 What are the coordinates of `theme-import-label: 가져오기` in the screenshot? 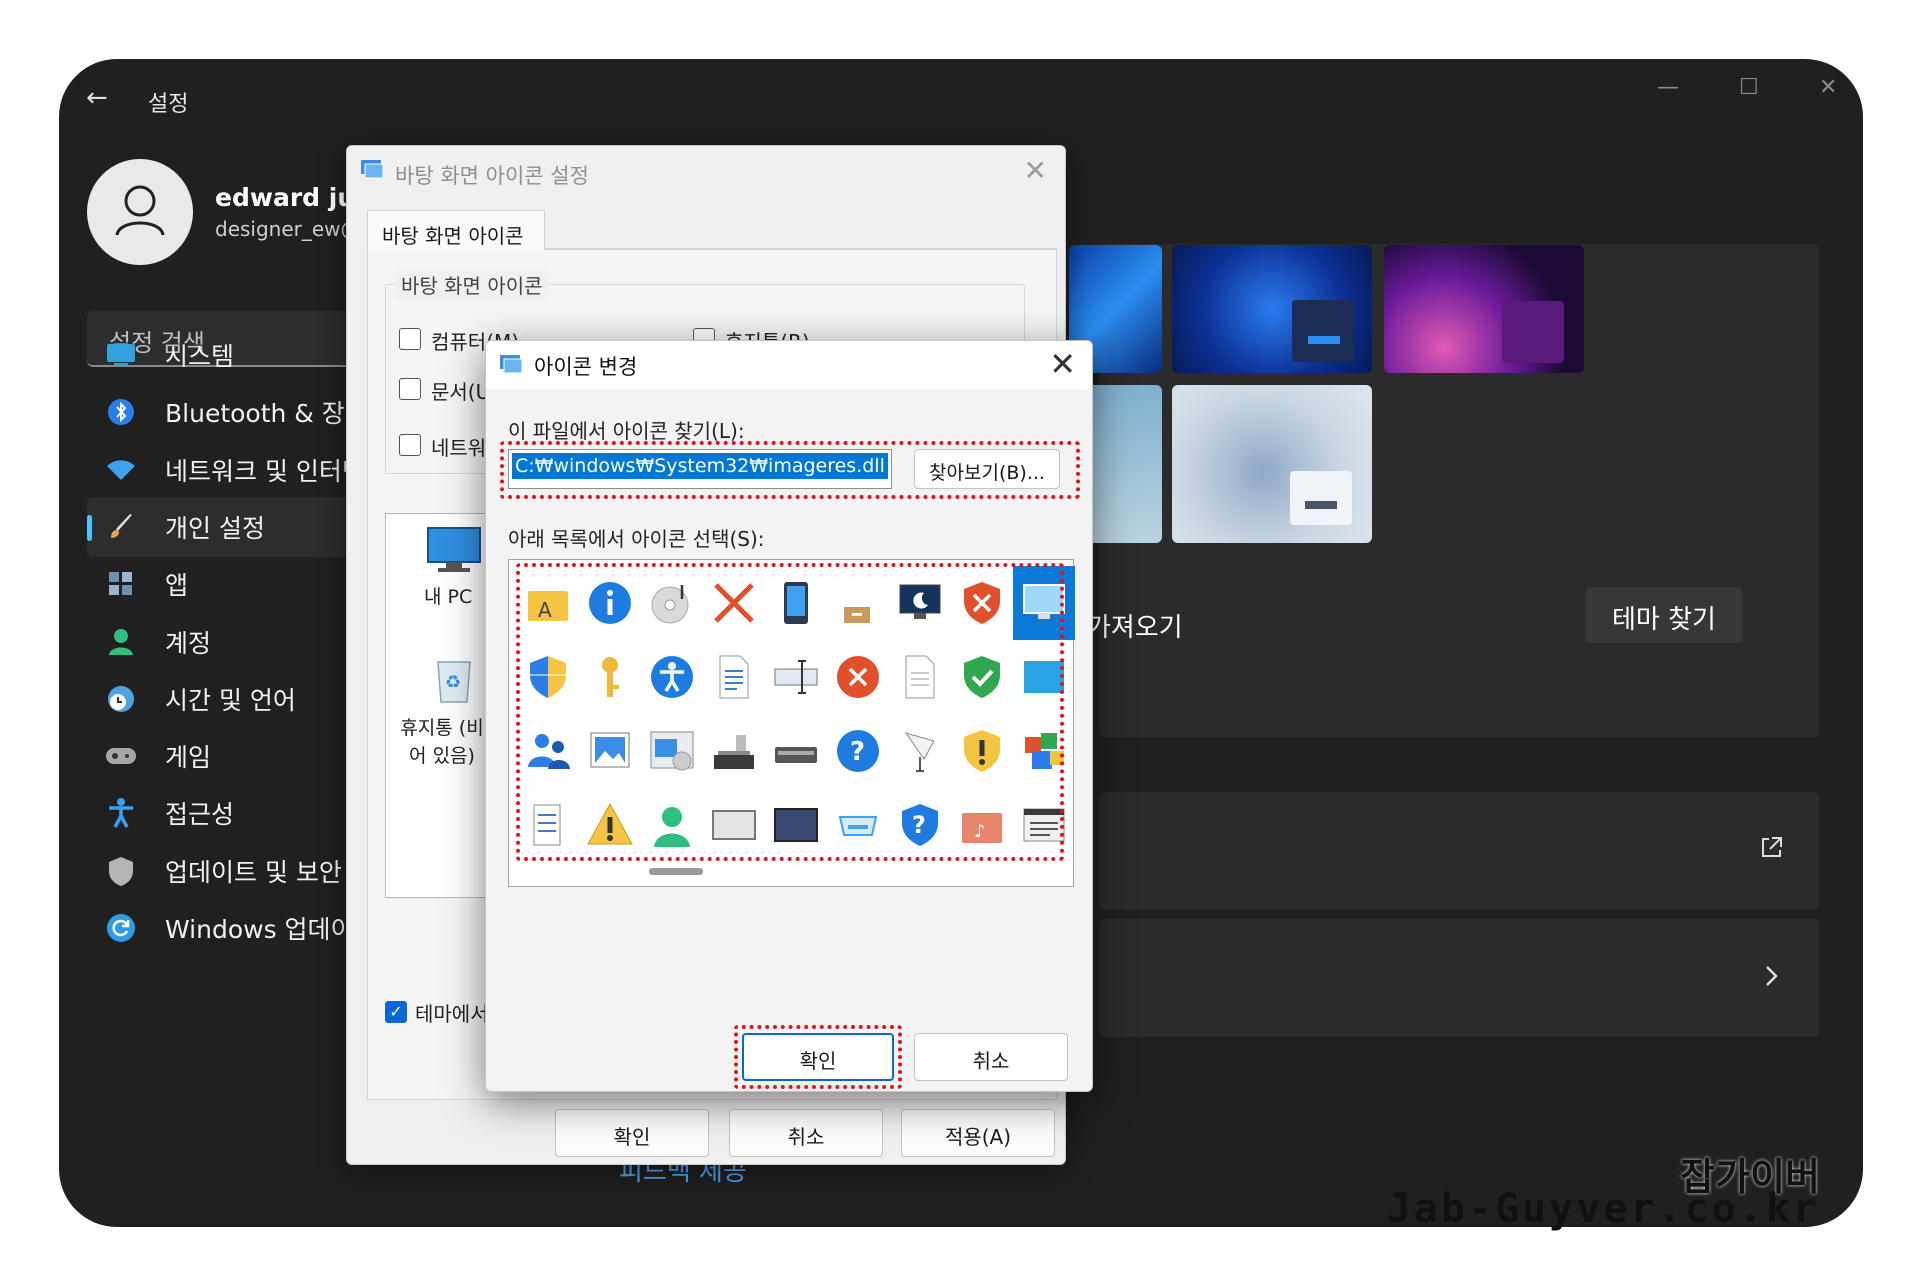 It's located at (1135, 628).